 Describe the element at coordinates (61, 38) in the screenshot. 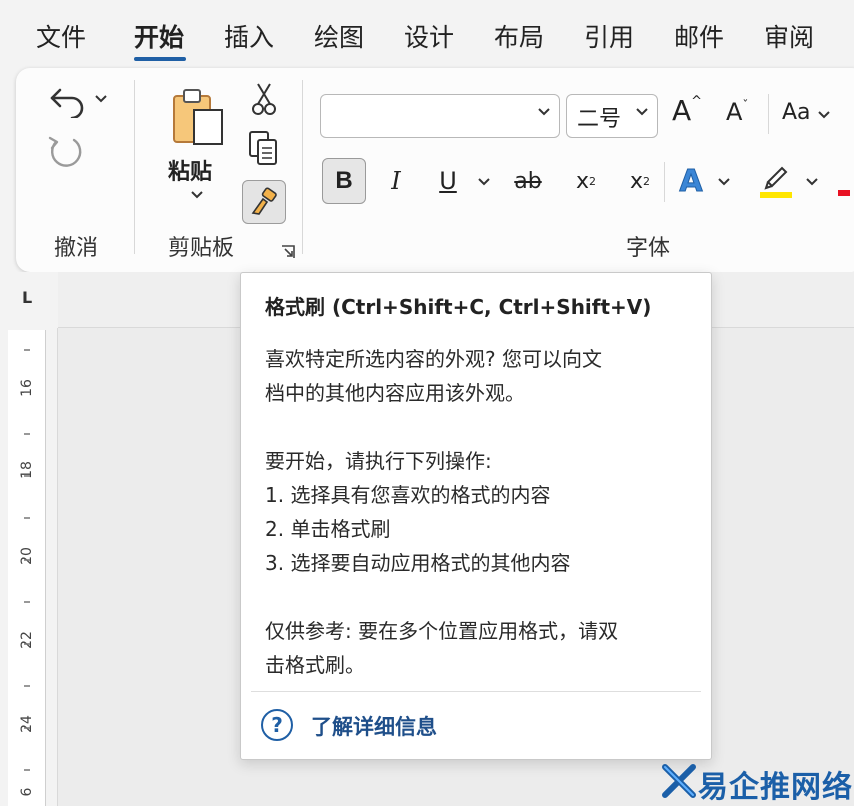

I see `tab-file: 文件` at that location.